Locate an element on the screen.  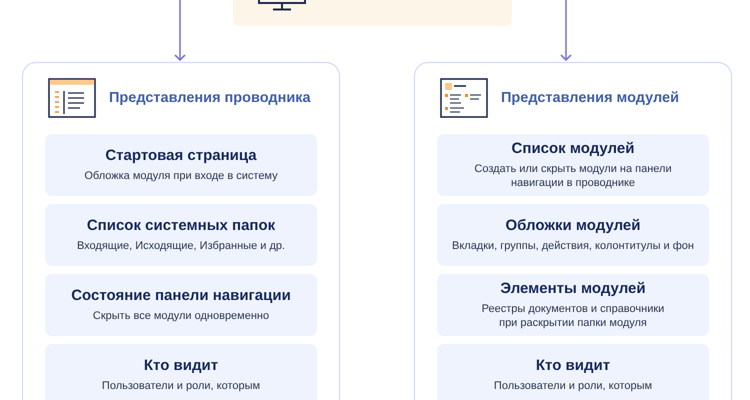
card-description: Создать или скрыть модули на панели навигации в проводнике is located at coordinates (573, 176).